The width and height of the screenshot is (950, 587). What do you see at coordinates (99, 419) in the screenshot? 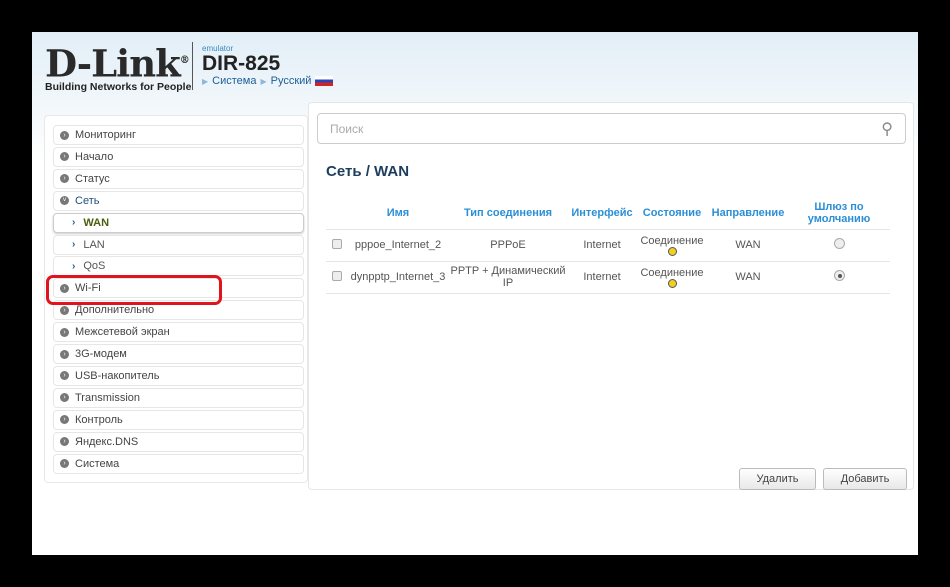
I see `sidebar-item-label: Контроль` at bounding box center [99, 419].